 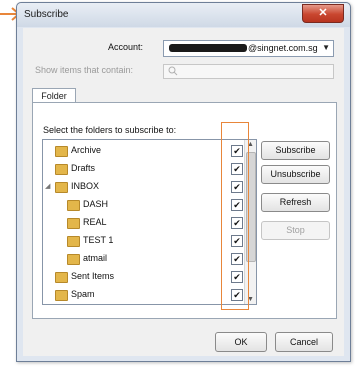 What do you see at coordinates (143, 205) in the screenshot?
I see `list-item: DASH ✔` at bounding box center [143, 205].